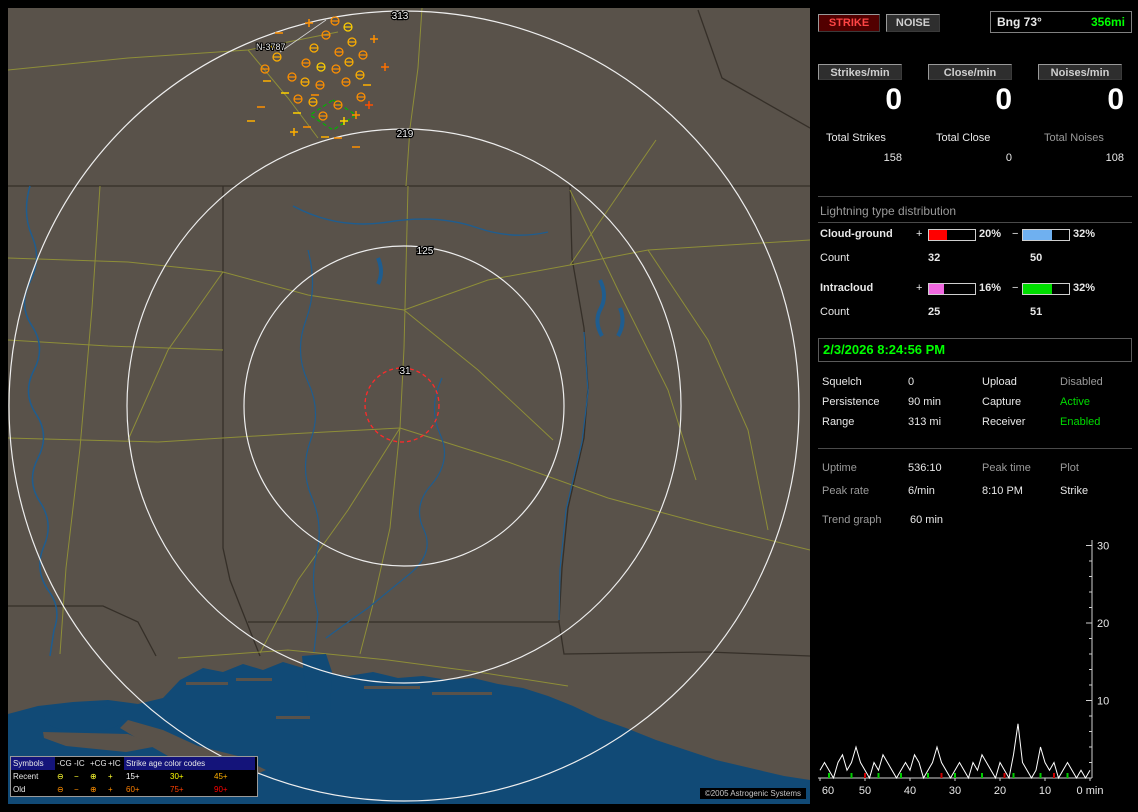 The height and width of the screenshot is (812, 1138). I want to click on cg-positive-pct: 20%, so click(990, 234).